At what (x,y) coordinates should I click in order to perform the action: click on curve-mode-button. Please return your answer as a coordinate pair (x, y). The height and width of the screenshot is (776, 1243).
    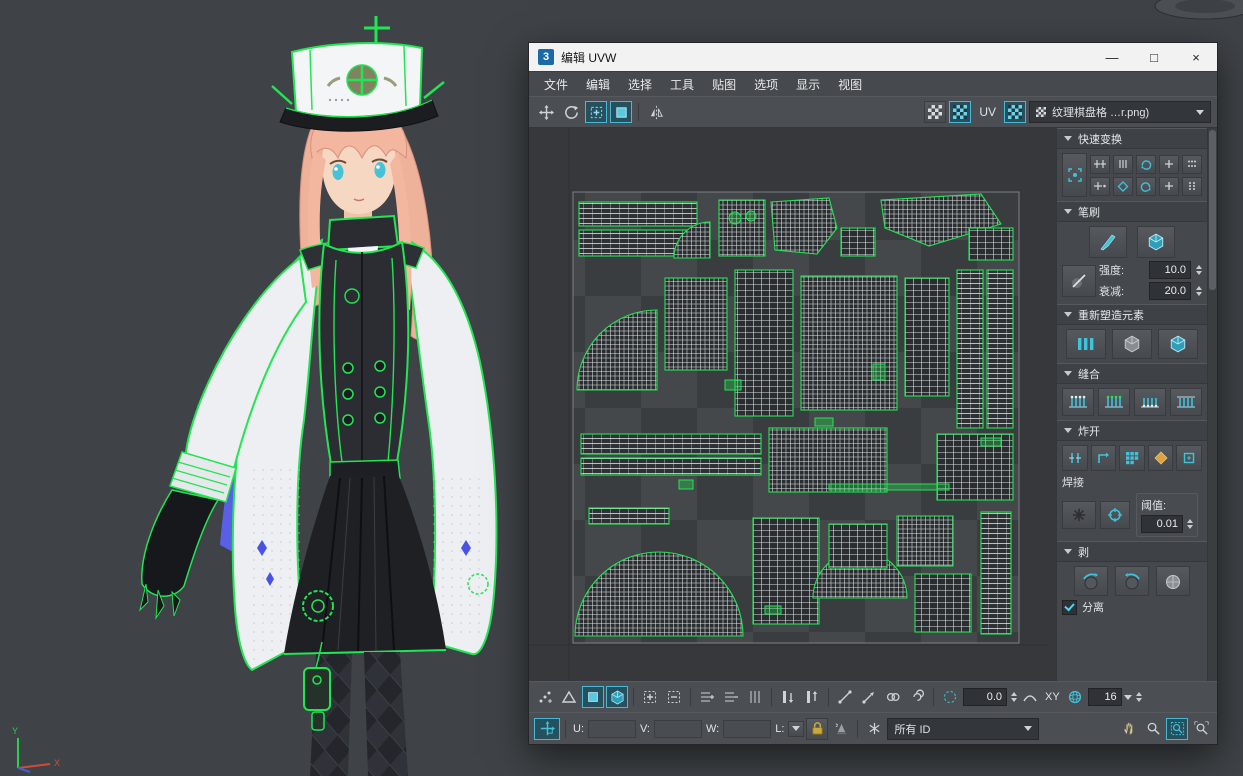
    Looking at the image, I should click on (1030, 697).